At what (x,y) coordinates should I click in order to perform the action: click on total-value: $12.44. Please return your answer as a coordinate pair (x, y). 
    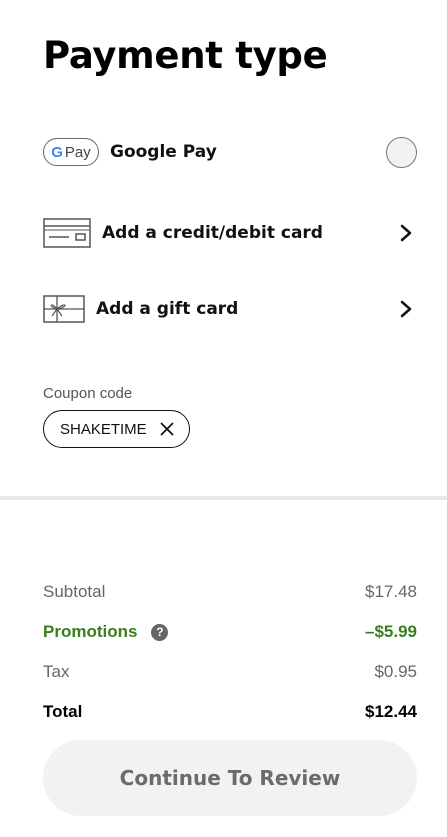
    Looking at the image, I should click on (391, 711).